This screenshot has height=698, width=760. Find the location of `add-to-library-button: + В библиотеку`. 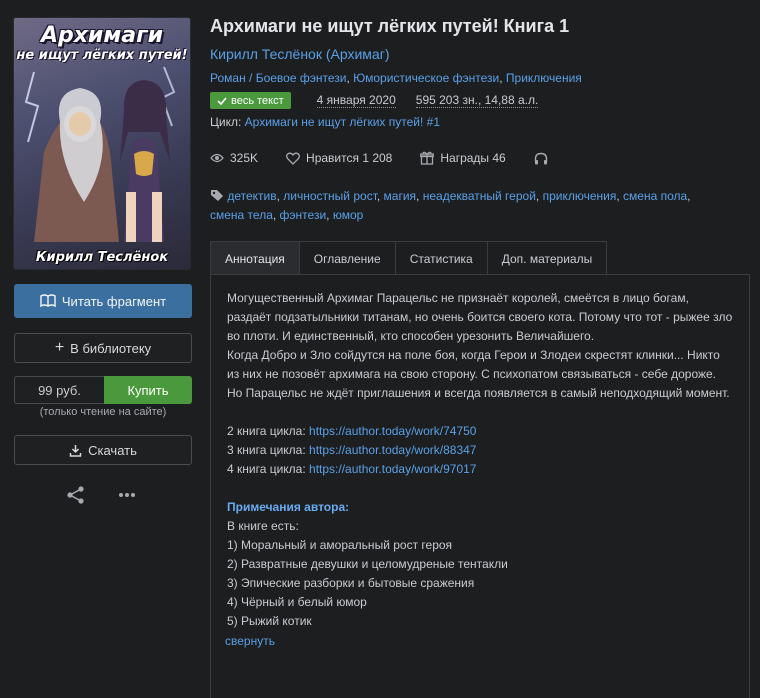

add-to-library-button: + В библиотеку is located at coordinates (103, 348).